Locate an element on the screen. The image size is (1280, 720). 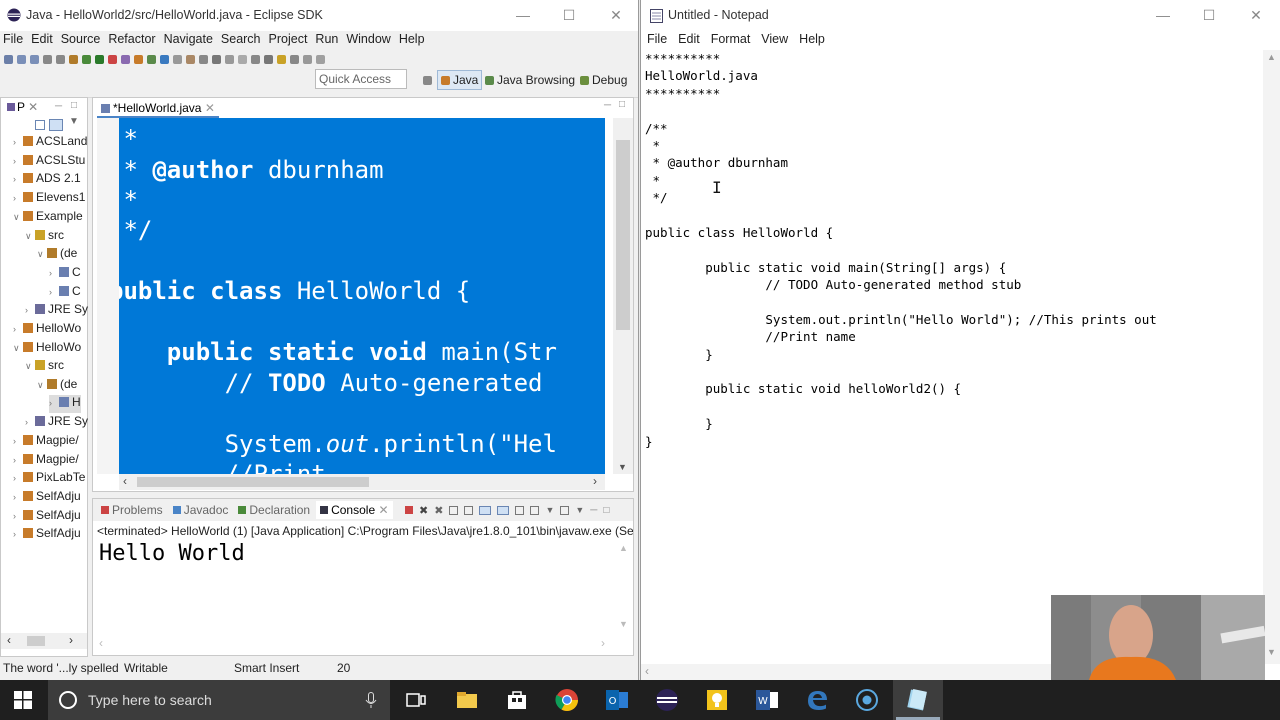
taskbar-search-box: Type here to search is located at coordinates (219, 700).